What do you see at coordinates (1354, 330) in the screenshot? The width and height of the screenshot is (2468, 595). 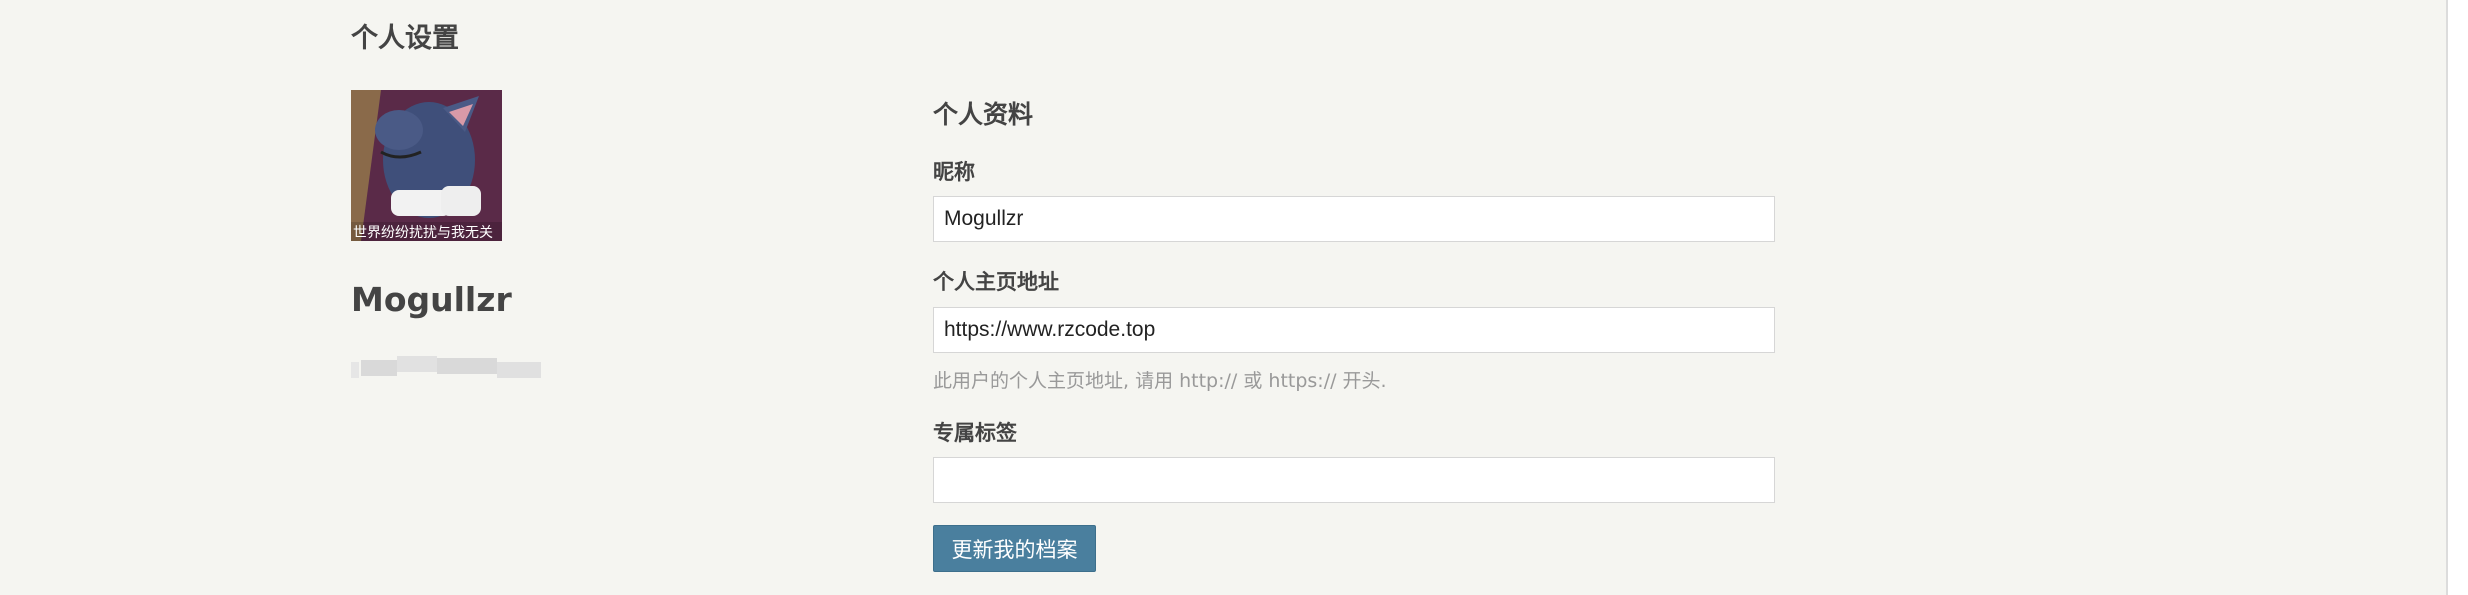 I see `homepage-input` at bounding box center [1354, 330].